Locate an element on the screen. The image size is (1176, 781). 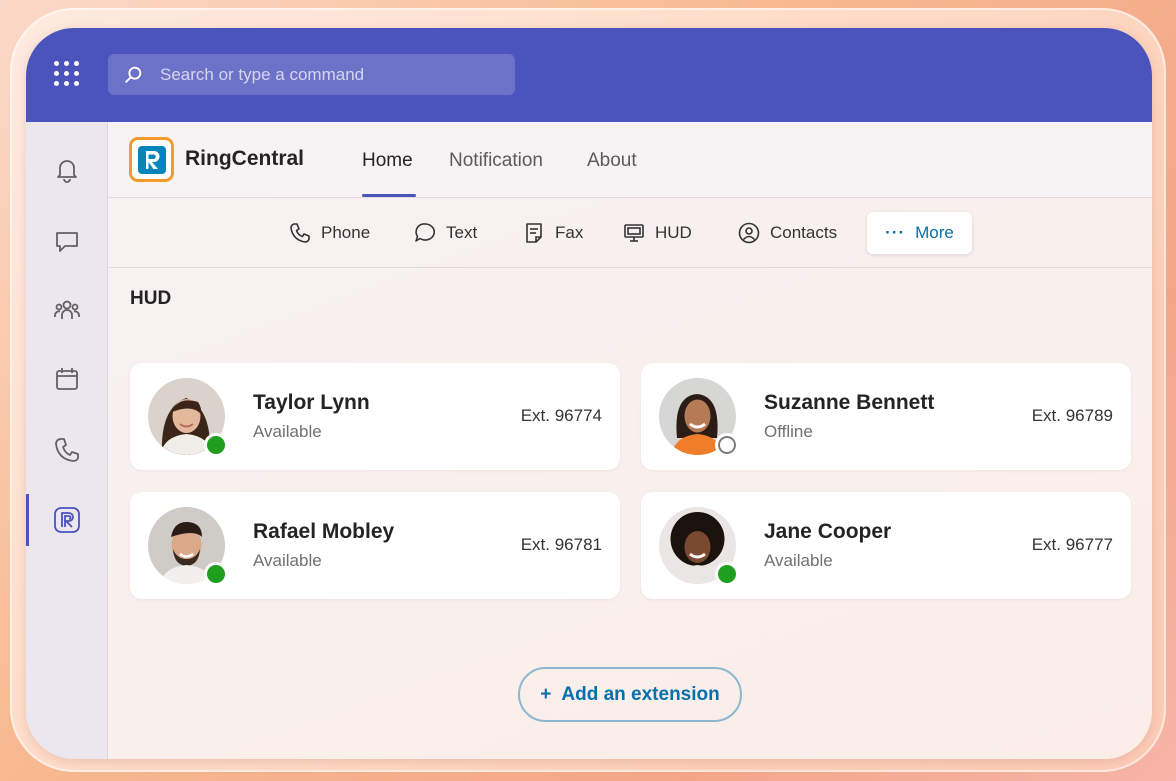
contact-extension: Ext. 96781 is located at coordinates (561, 544).